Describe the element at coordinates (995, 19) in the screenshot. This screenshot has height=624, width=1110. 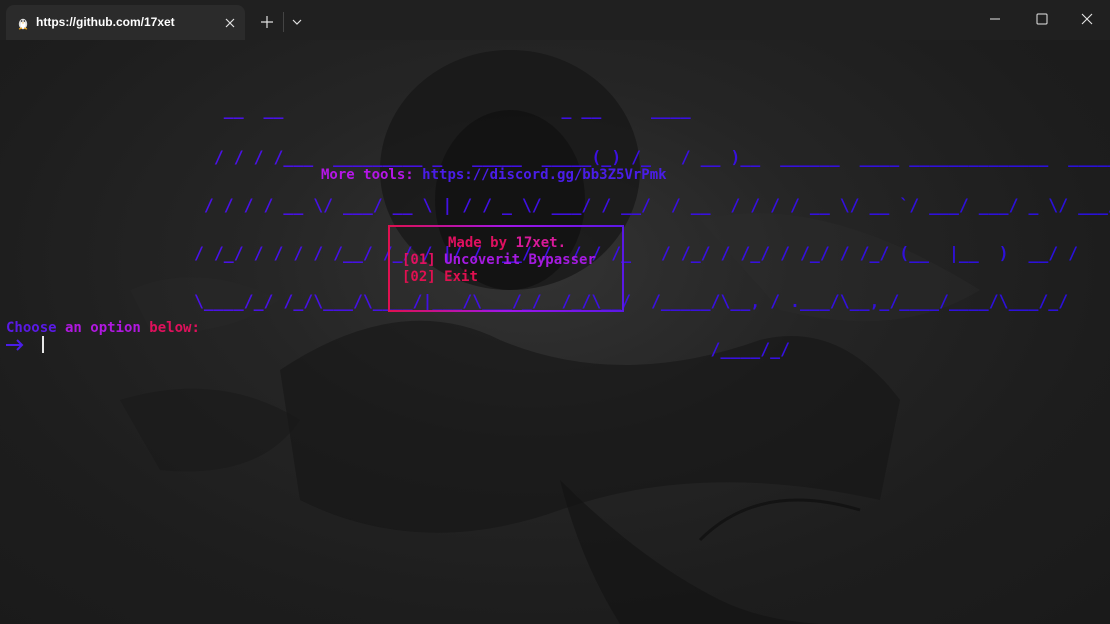
I see `minimize-icon` at that location.